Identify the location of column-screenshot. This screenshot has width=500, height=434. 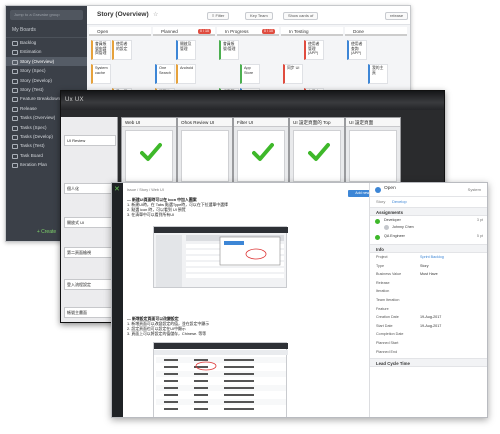
(205, 156).